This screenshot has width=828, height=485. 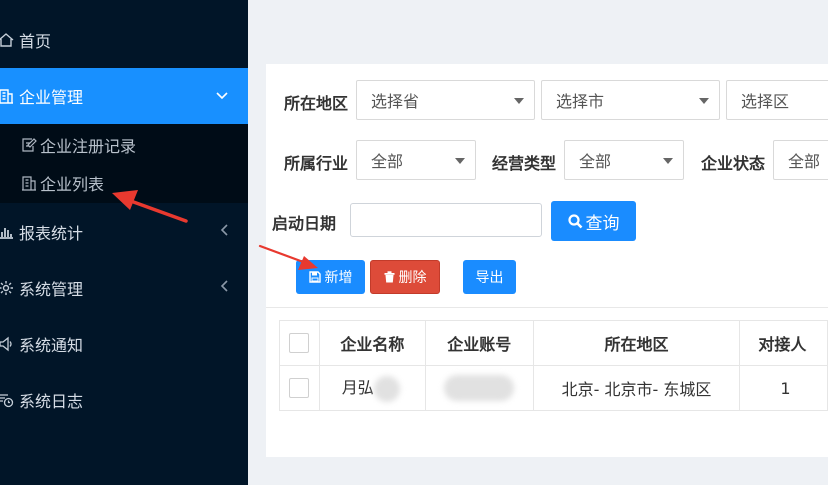 I want to click on row-checkbox, so click(x=299, y=388).